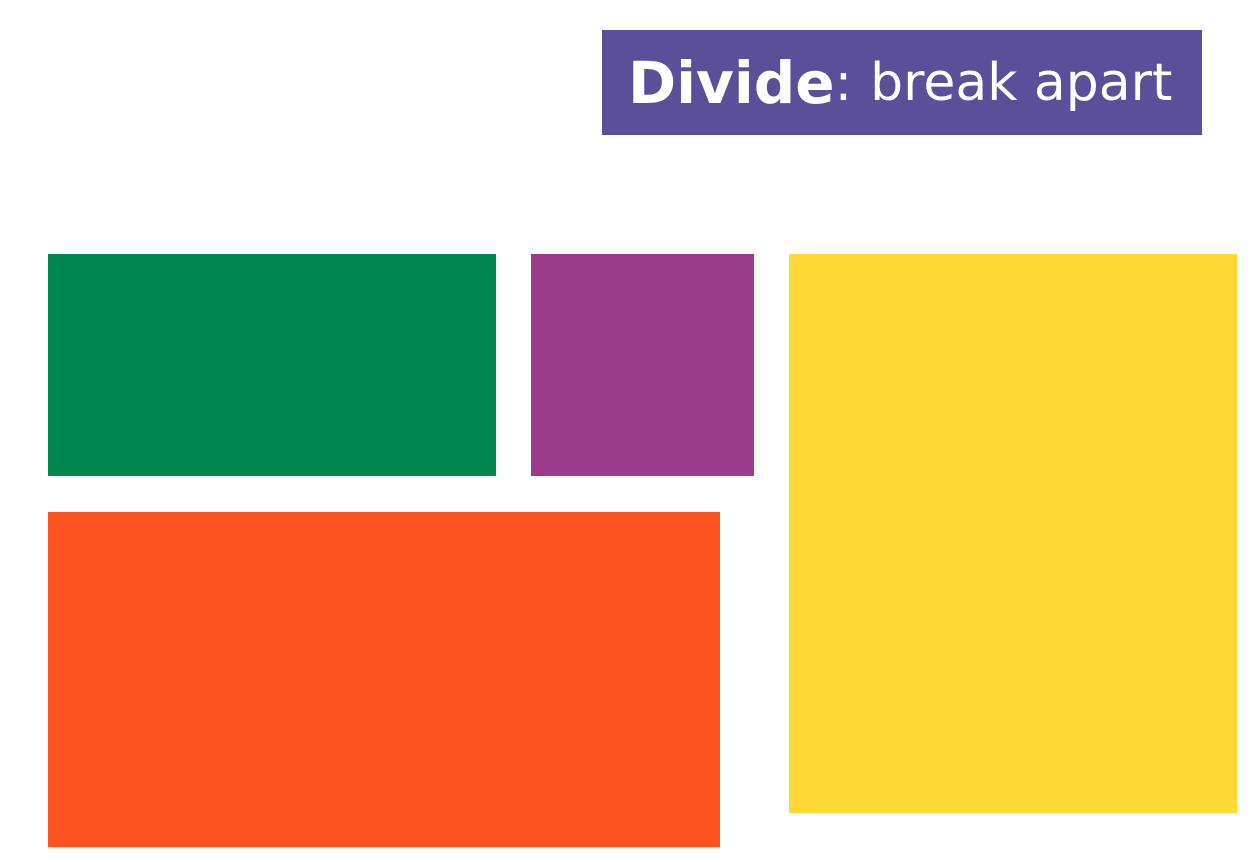  I want to click on purple-block, so click(642, 365).